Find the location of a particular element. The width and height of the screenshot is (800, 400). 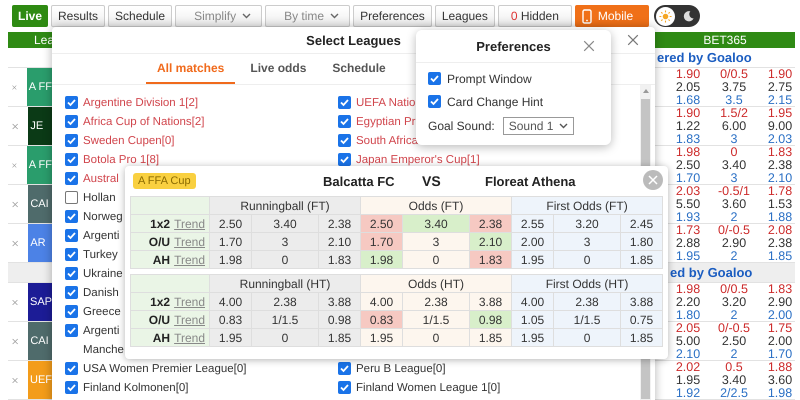

toolbar-button: Preferences is located at coordinates (392, 16).